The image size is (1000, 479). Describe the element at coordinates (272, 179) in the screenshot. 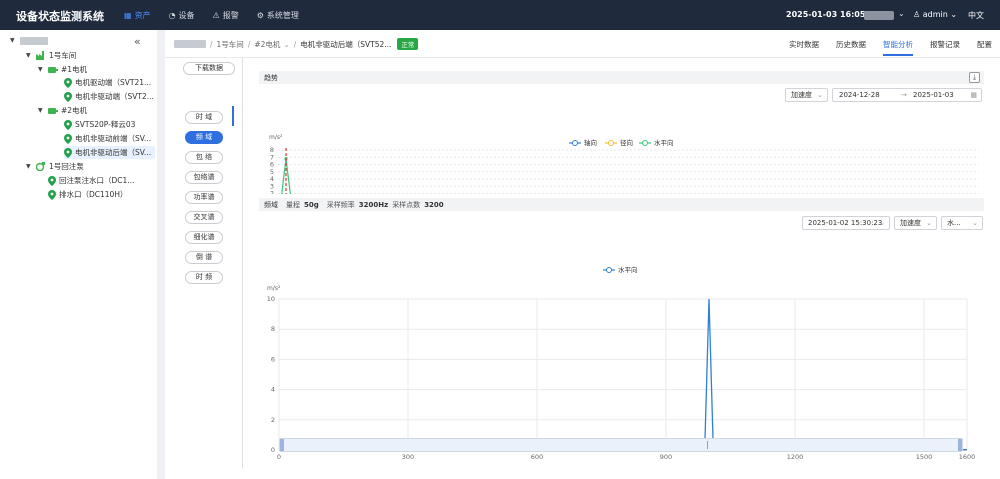

I see `y-tick-label: 4` at that location.